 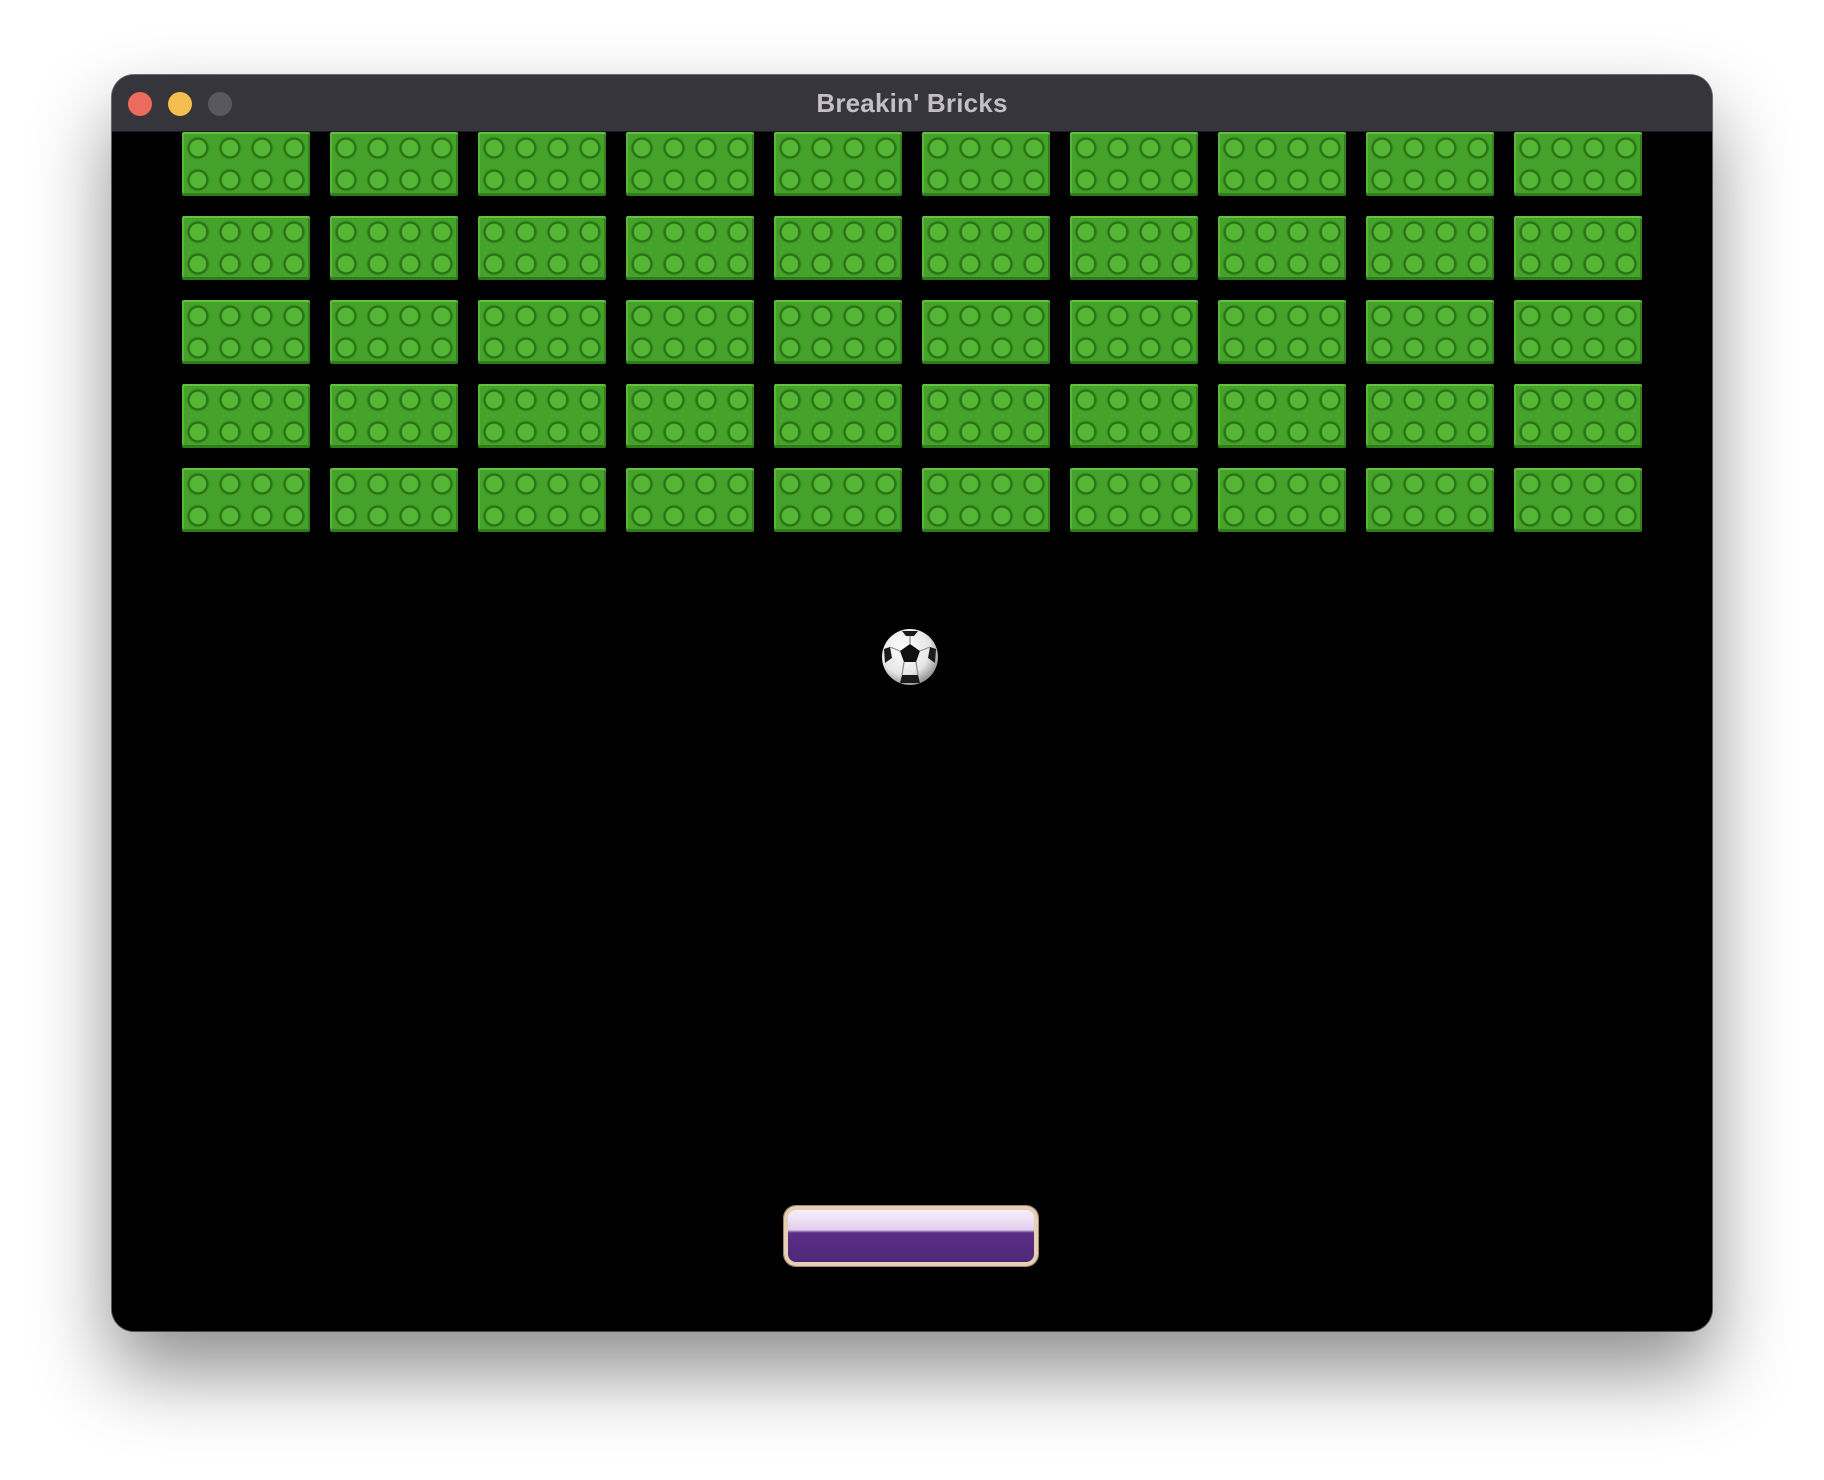 I want to click on title-bar: Breakin' Bricks, so click(x=912, y=103).